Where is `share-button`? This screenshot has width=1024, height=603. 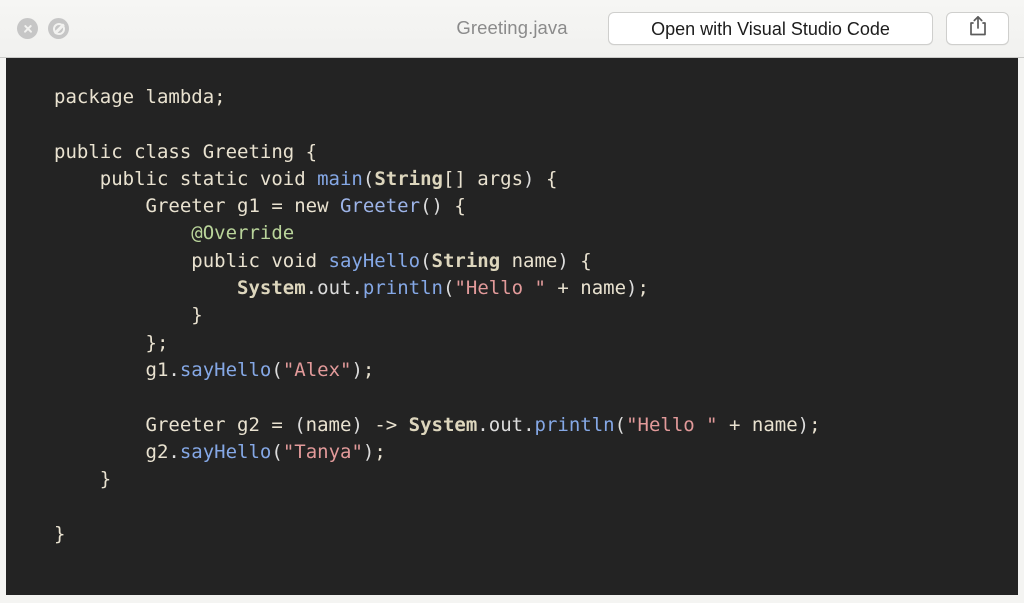
share-button is located at coordinates (977, 28).